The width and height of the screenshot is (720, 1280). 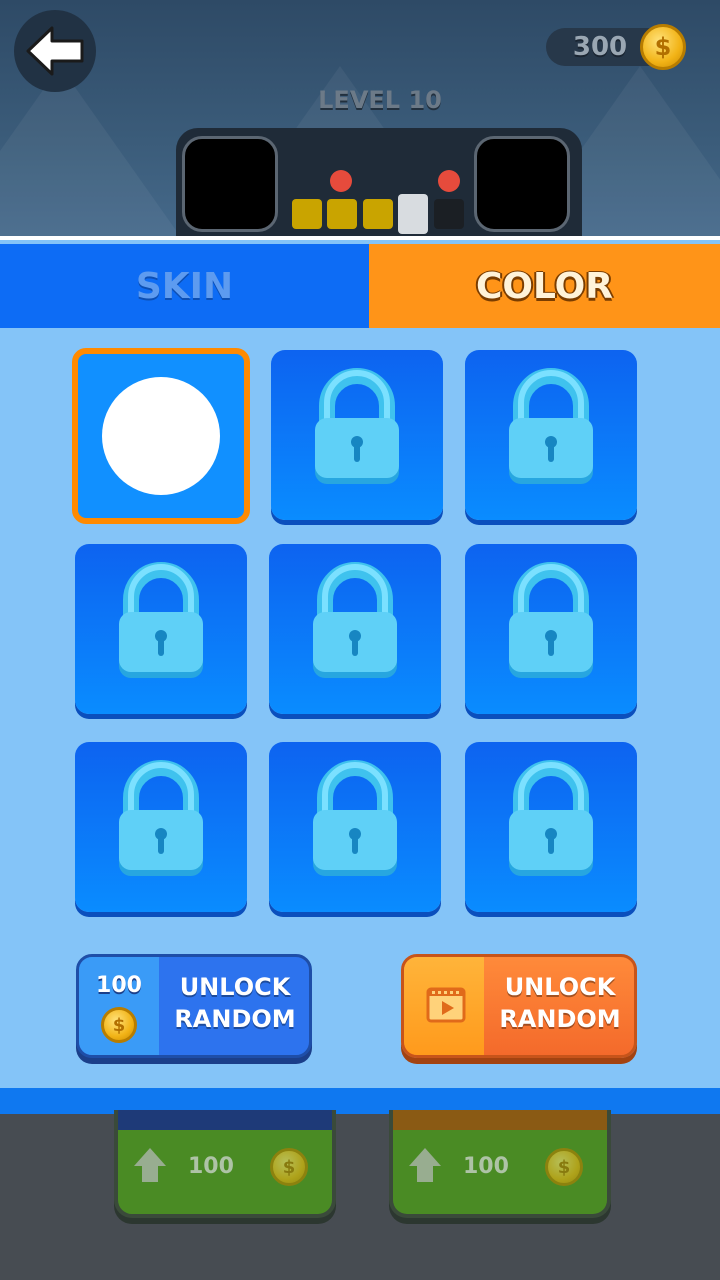 I want to click on white-color-swatch, so click(x=161, y=436).